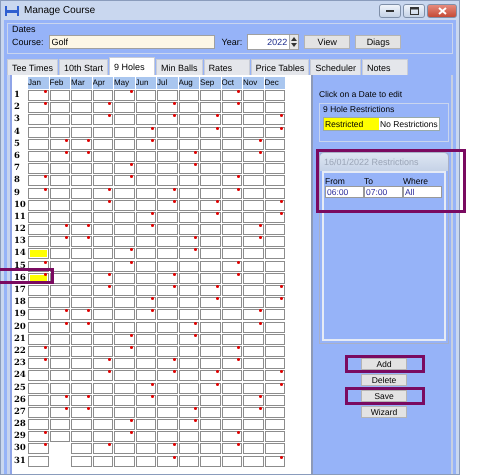 The height and width of the screenshot is (475, 499). I want to click on close-button, so click(442, 11).